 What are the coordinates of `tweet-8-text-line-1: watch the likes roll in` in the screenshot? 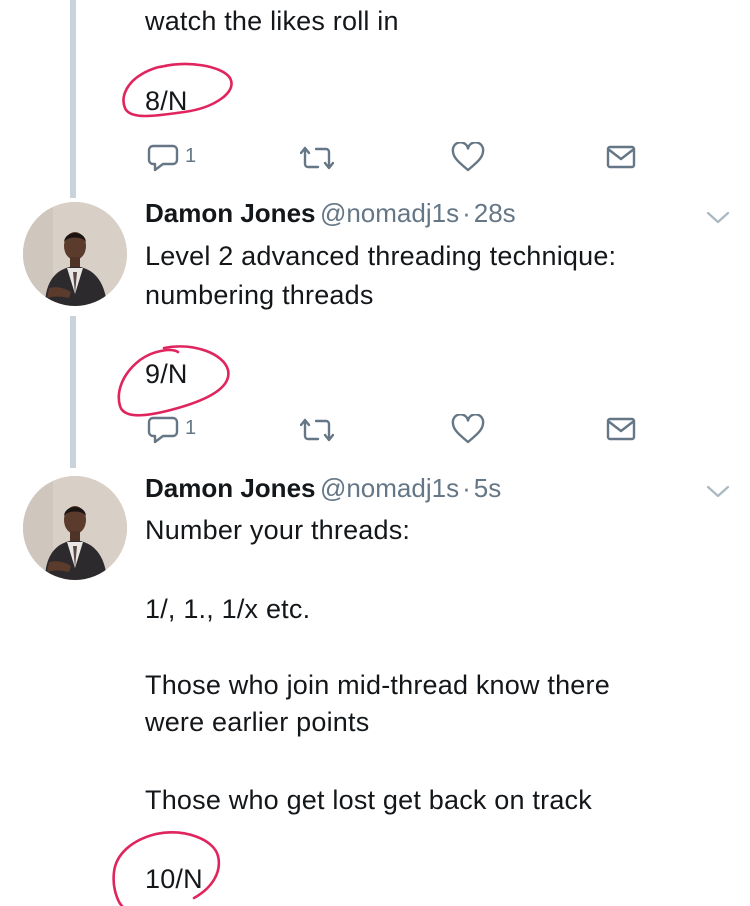 It's located at (272, 21).